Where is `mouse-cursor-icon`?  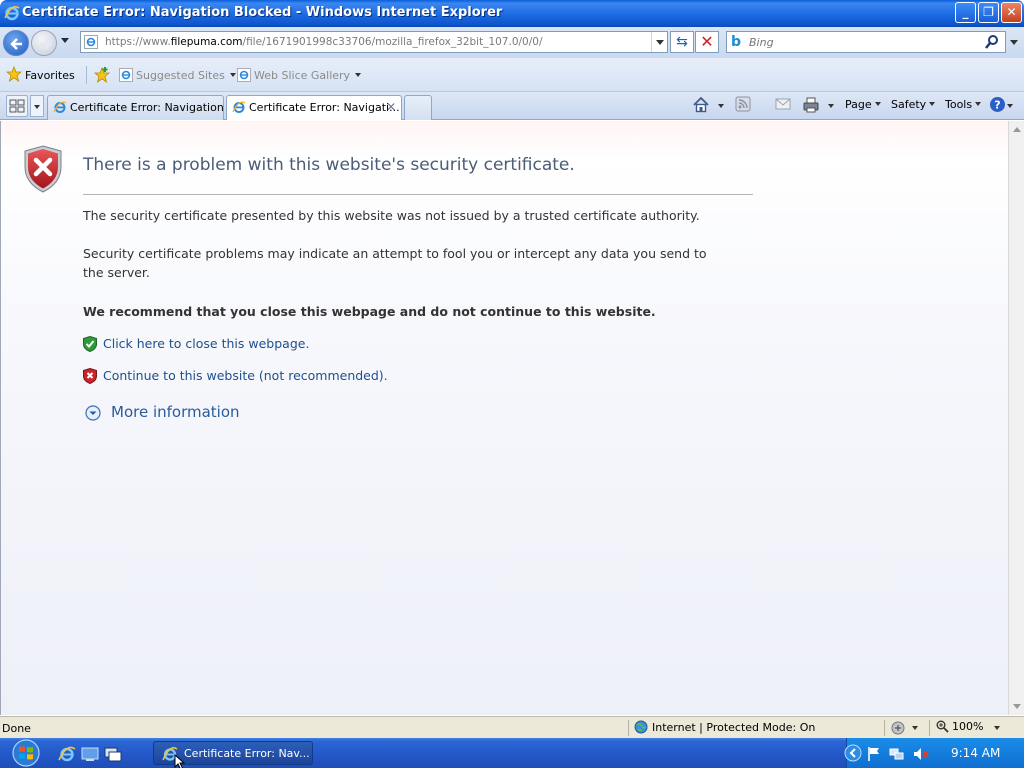 mouse-cursor-icon is located at coordinates (180, 761).